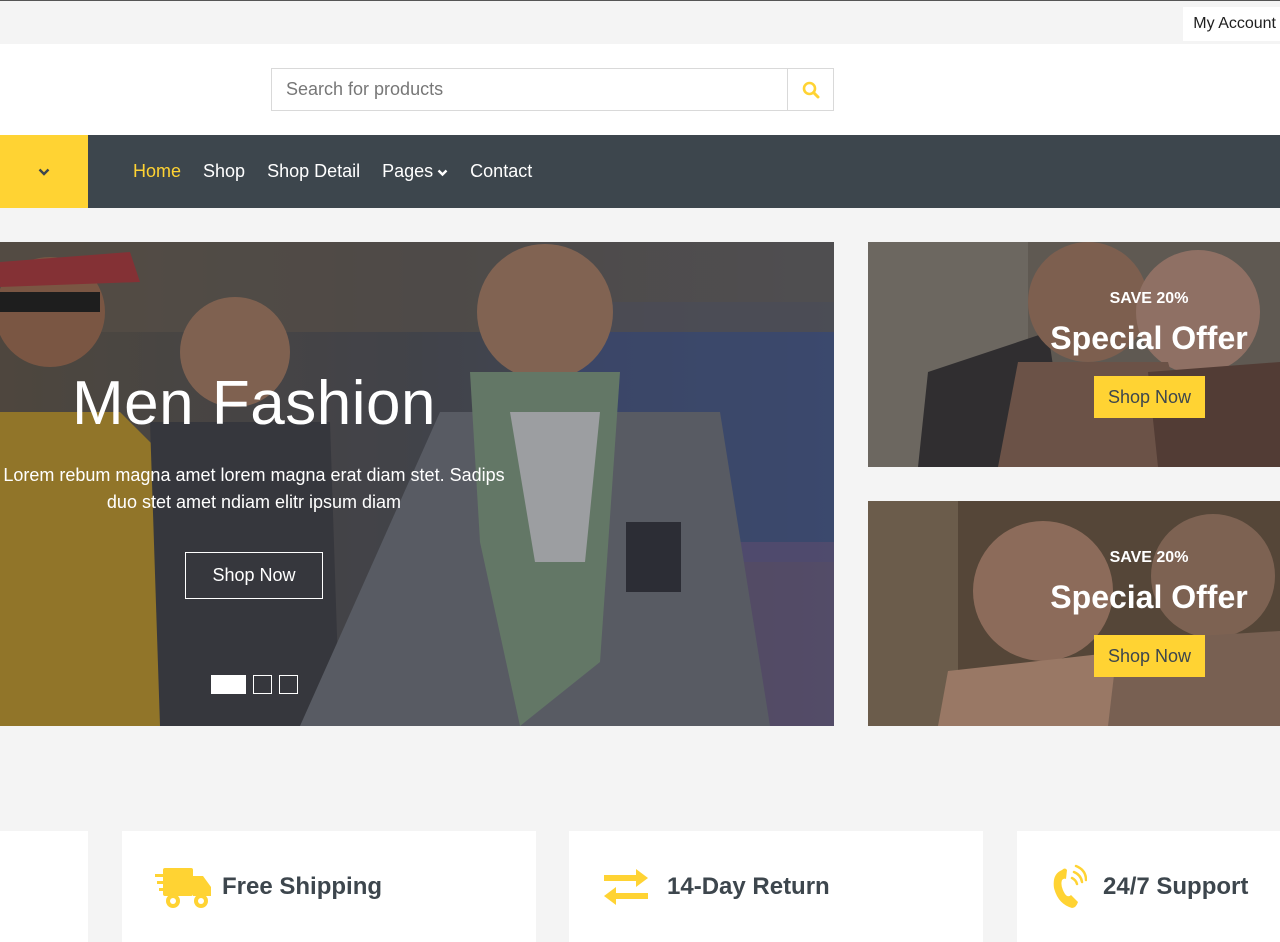 Image resolution: width=1280 pixels, height=942 pixels. What do you see at coordinates (254, 575) in the screenshot?
I see `hero-shop-now-button: Shop Now` at bounding box center [254, 575].